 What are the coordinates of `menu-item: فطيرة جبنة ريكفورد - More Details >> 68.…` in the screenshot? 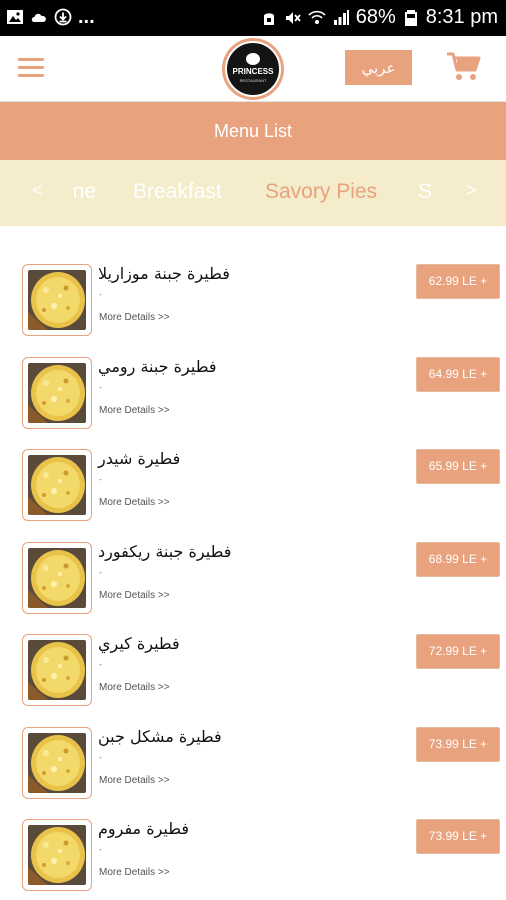 It's located at (253, 587).